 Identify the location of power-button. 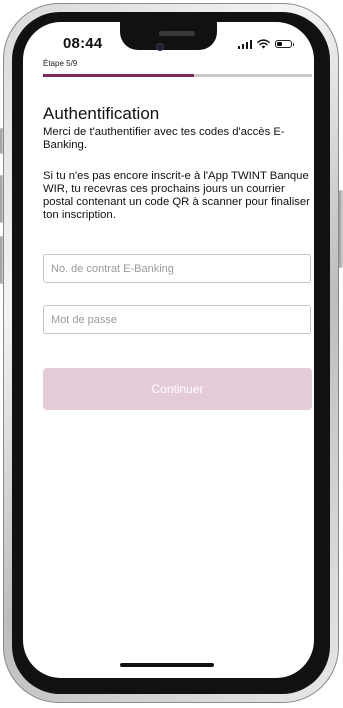
(341, 229).